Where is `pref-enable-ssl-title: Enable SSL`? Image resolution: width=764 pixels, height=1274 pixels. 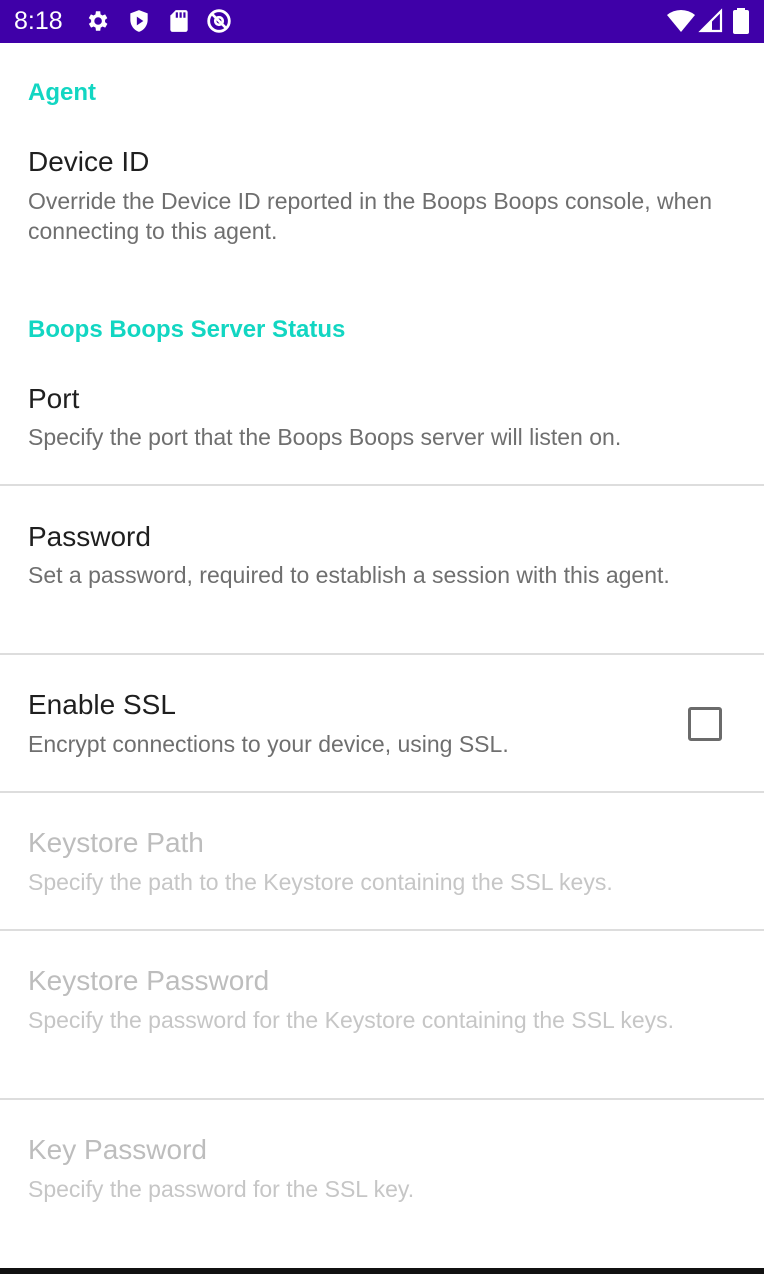 pref-enable-ssl-title: Enable SSL is located at coordinates (102, 704).